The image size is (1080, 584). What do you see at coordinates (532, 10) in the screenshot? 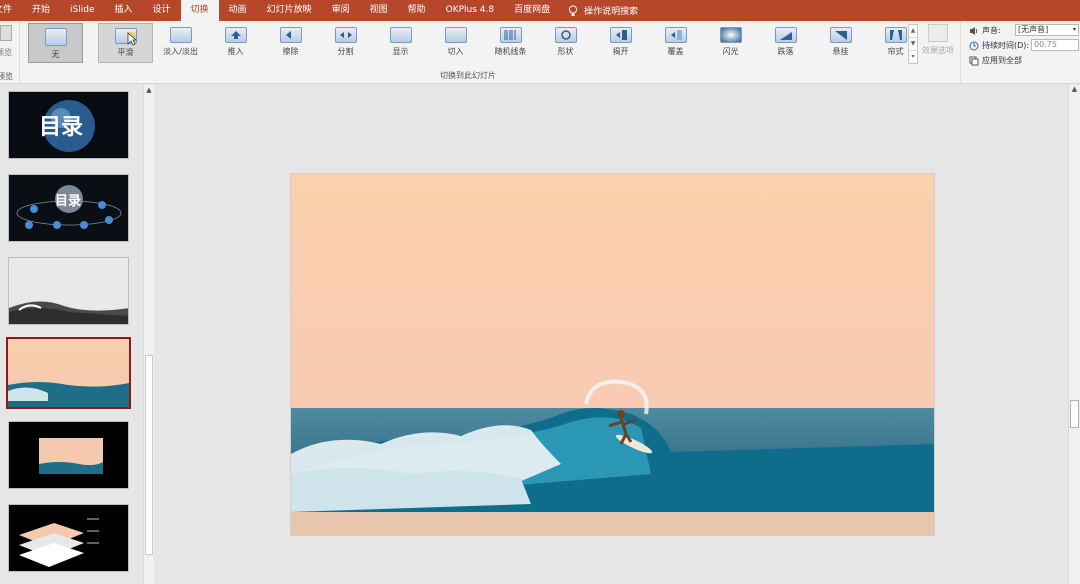
I see `tab-baidu-netdisk: 百度网盘` at bounding box center [532, 10].